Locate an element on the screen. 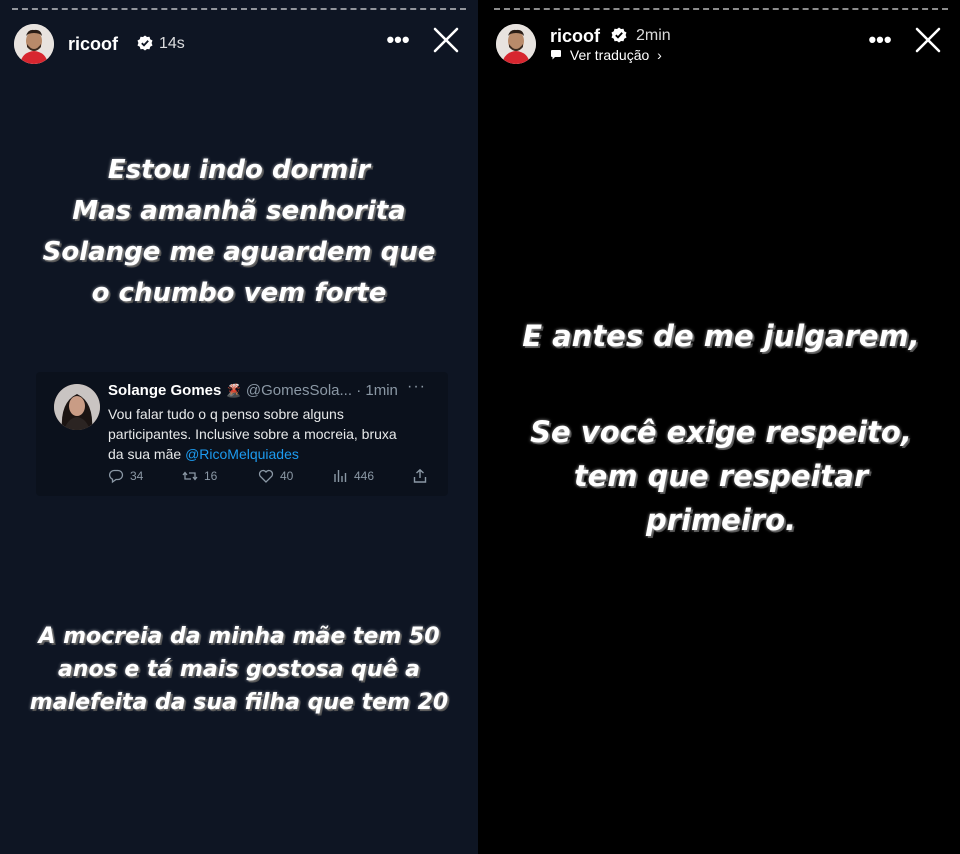  tweet-time: · 1min is located at coordinates (377, 390).